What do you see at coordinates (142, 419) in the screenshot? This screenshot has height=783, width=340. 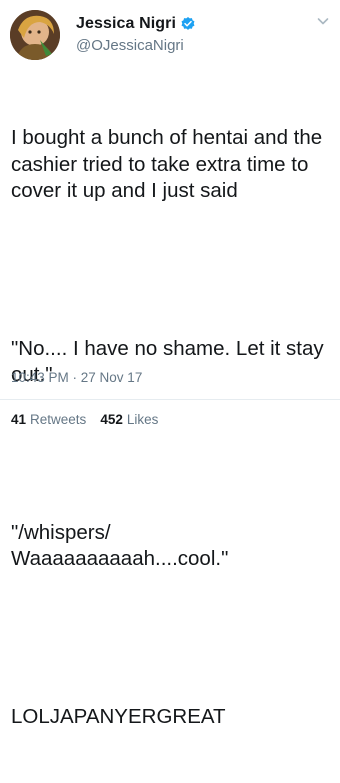 I see `likes-label: Likes` at bounding box center [142, 419].